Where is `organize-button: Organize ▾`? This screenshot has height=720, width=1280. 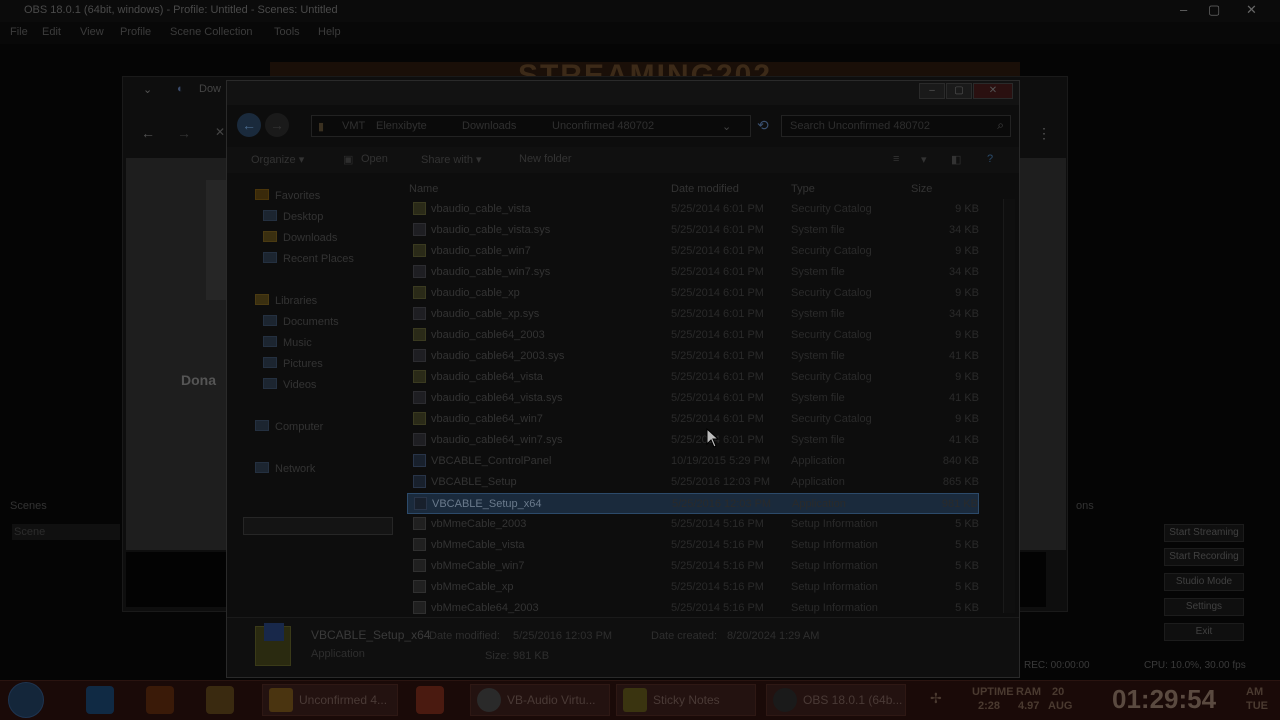 organize-button: Organize ▾ is located at coordinates (277, 159).